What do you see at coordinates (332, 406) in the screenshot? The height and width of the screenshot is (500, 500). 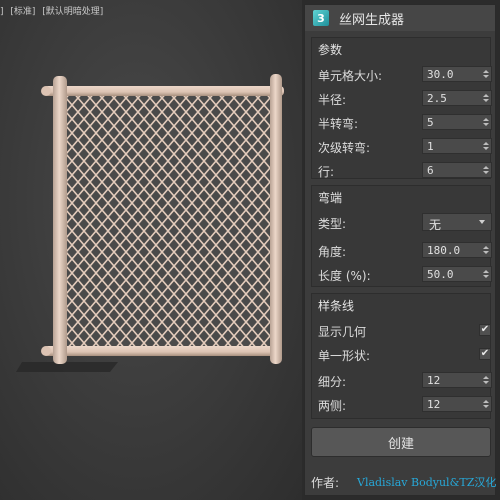 I see `sides-label: 两侧:` at bounding box center [332, 406].